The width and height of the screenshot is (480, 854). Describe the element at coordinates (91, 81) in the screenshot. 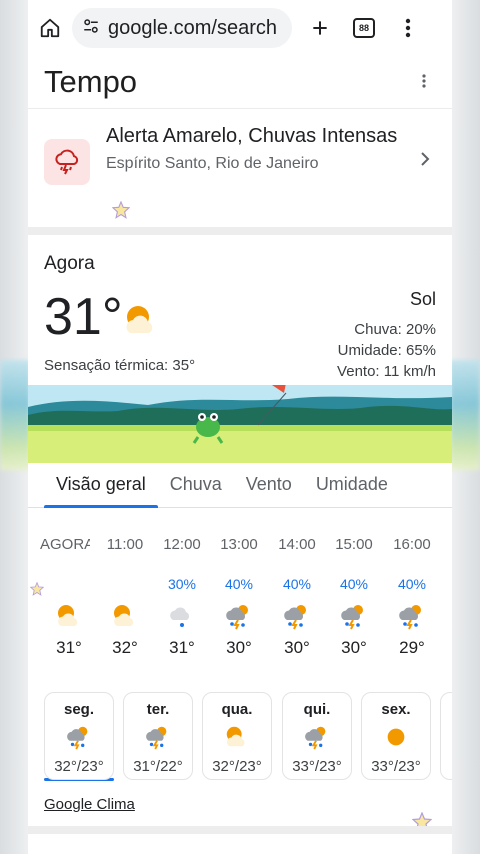

I see `page-title: Tempo` at that location.